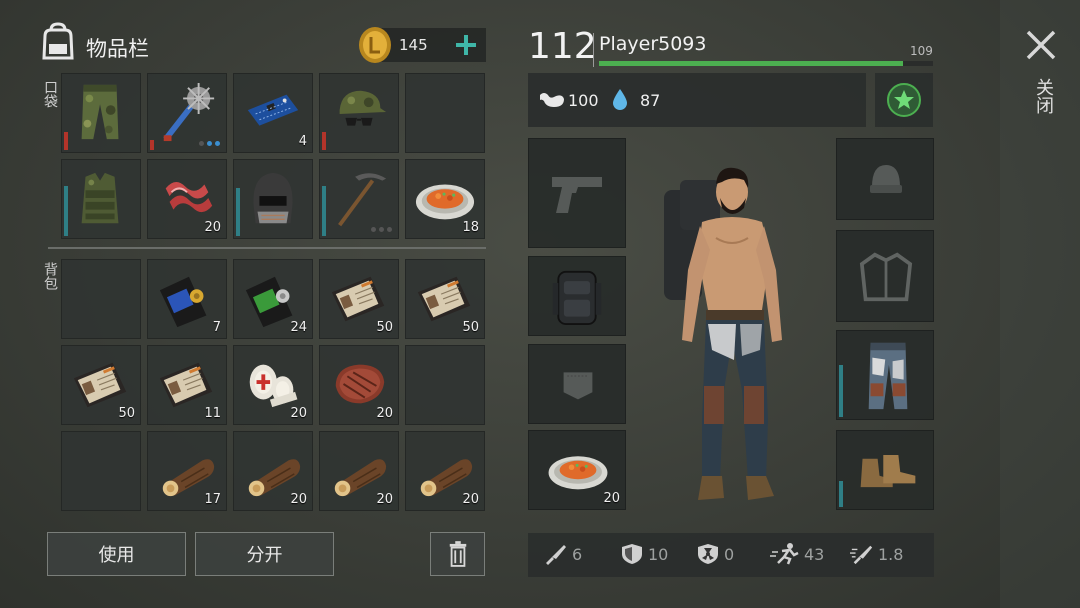 This screenshot has width=1080, height=608. Describe the element at coordinates (209, 143) in the screenshot. I see `upgrade-dots` at that location.